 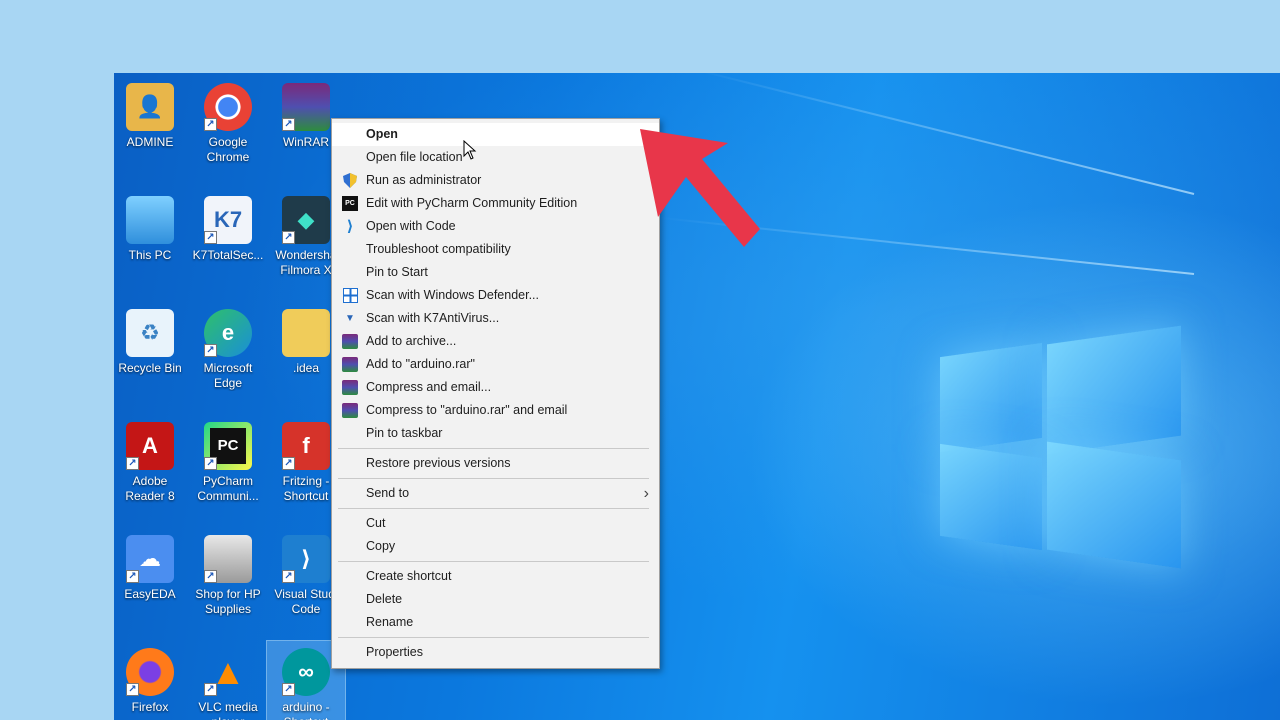 What do you see at coordinates (150, 107) in the screenshot?
I see `user-folder-icon: 👤` at bounding box center [150, 107].